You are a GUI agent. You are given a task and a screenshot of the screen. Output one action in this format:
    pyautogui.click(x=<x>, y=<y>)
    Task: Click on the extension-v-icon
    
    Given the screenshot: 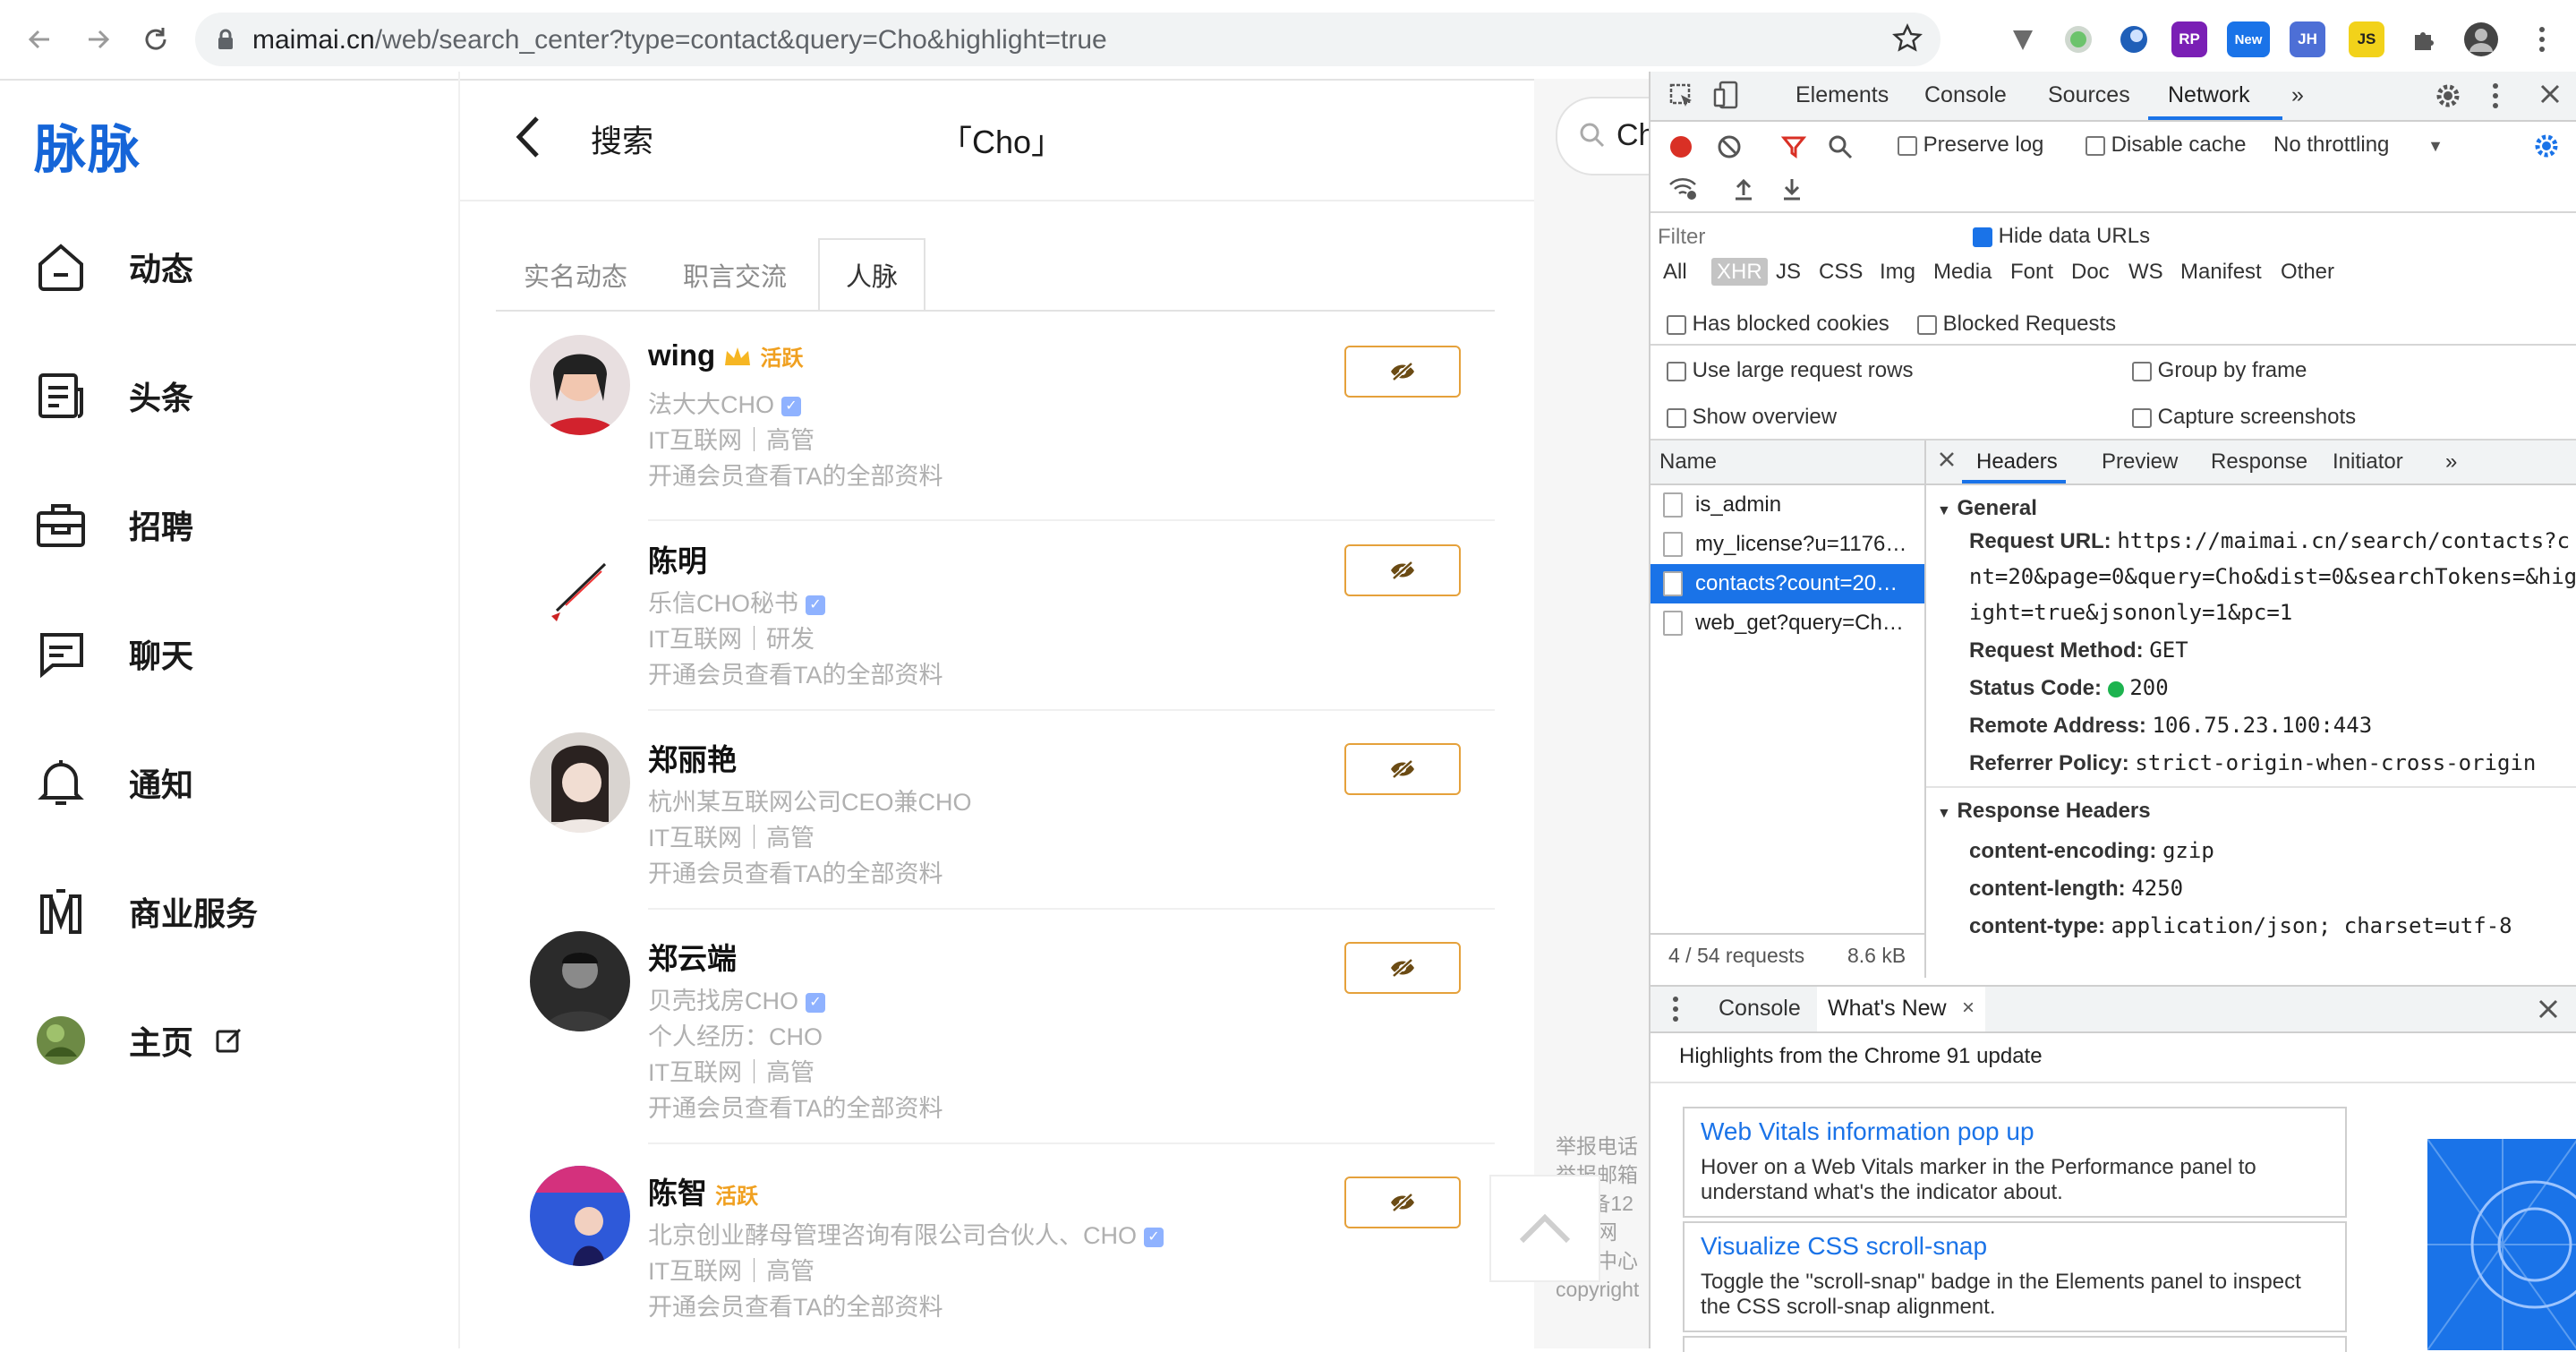 What is the action you would take?
    pyautogui.click(x=2023, y=39)
    